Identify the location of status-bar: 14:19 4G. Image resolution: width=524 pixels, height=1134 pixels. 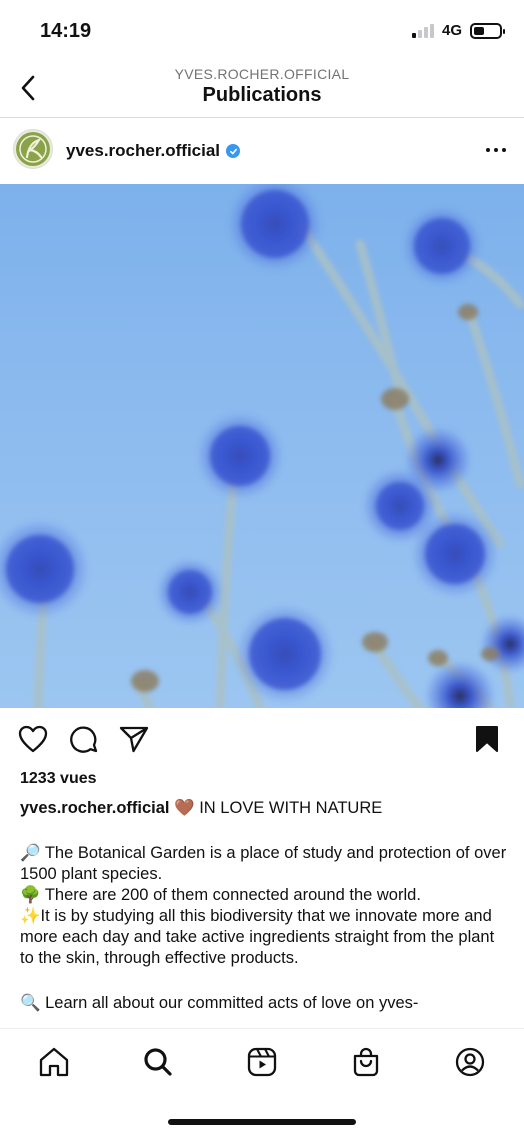
(262, 31).